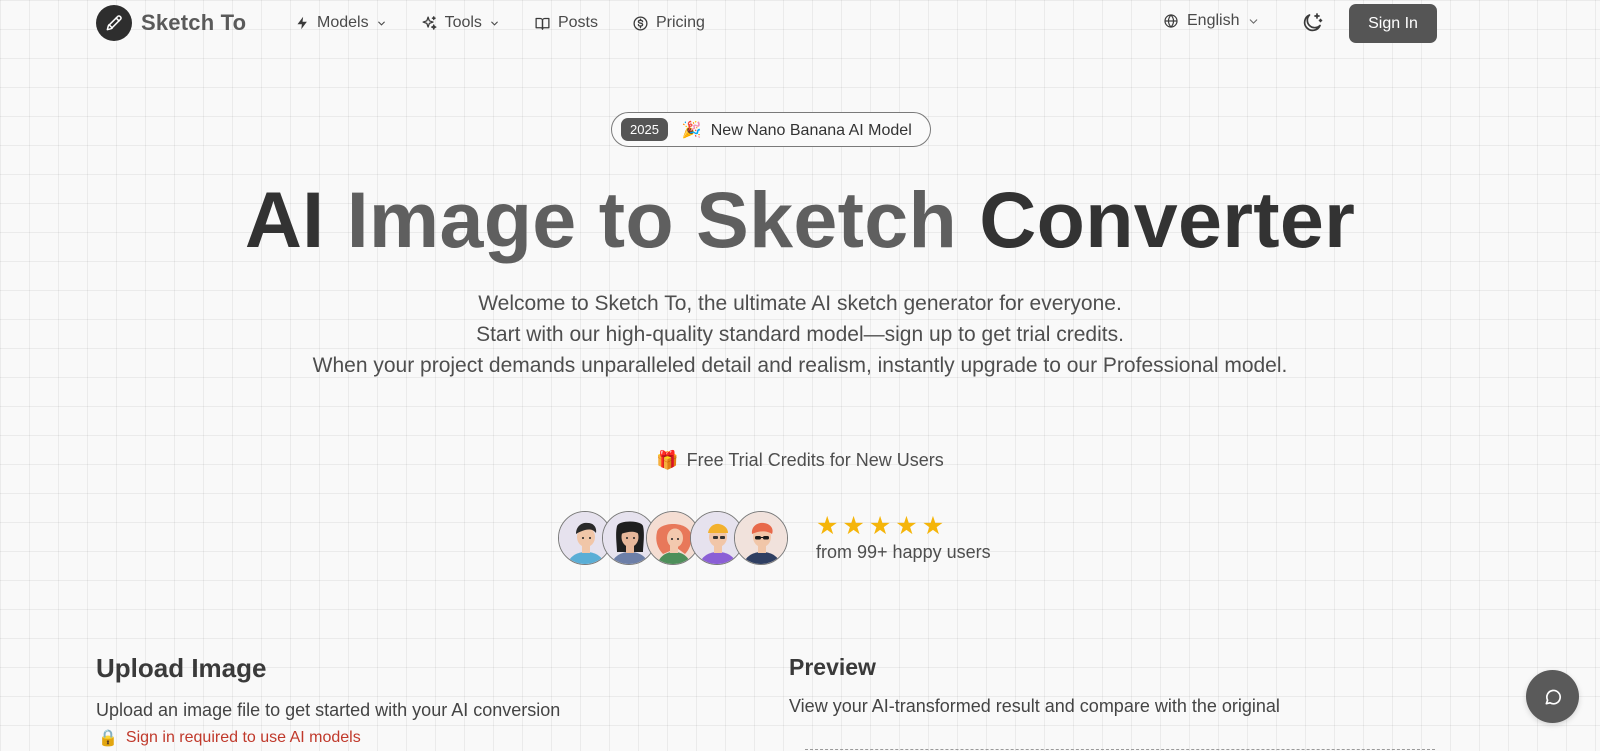 The height and width of the screenshot is (751, 1600). I want to click on language-select: English, so click(1211, 21).